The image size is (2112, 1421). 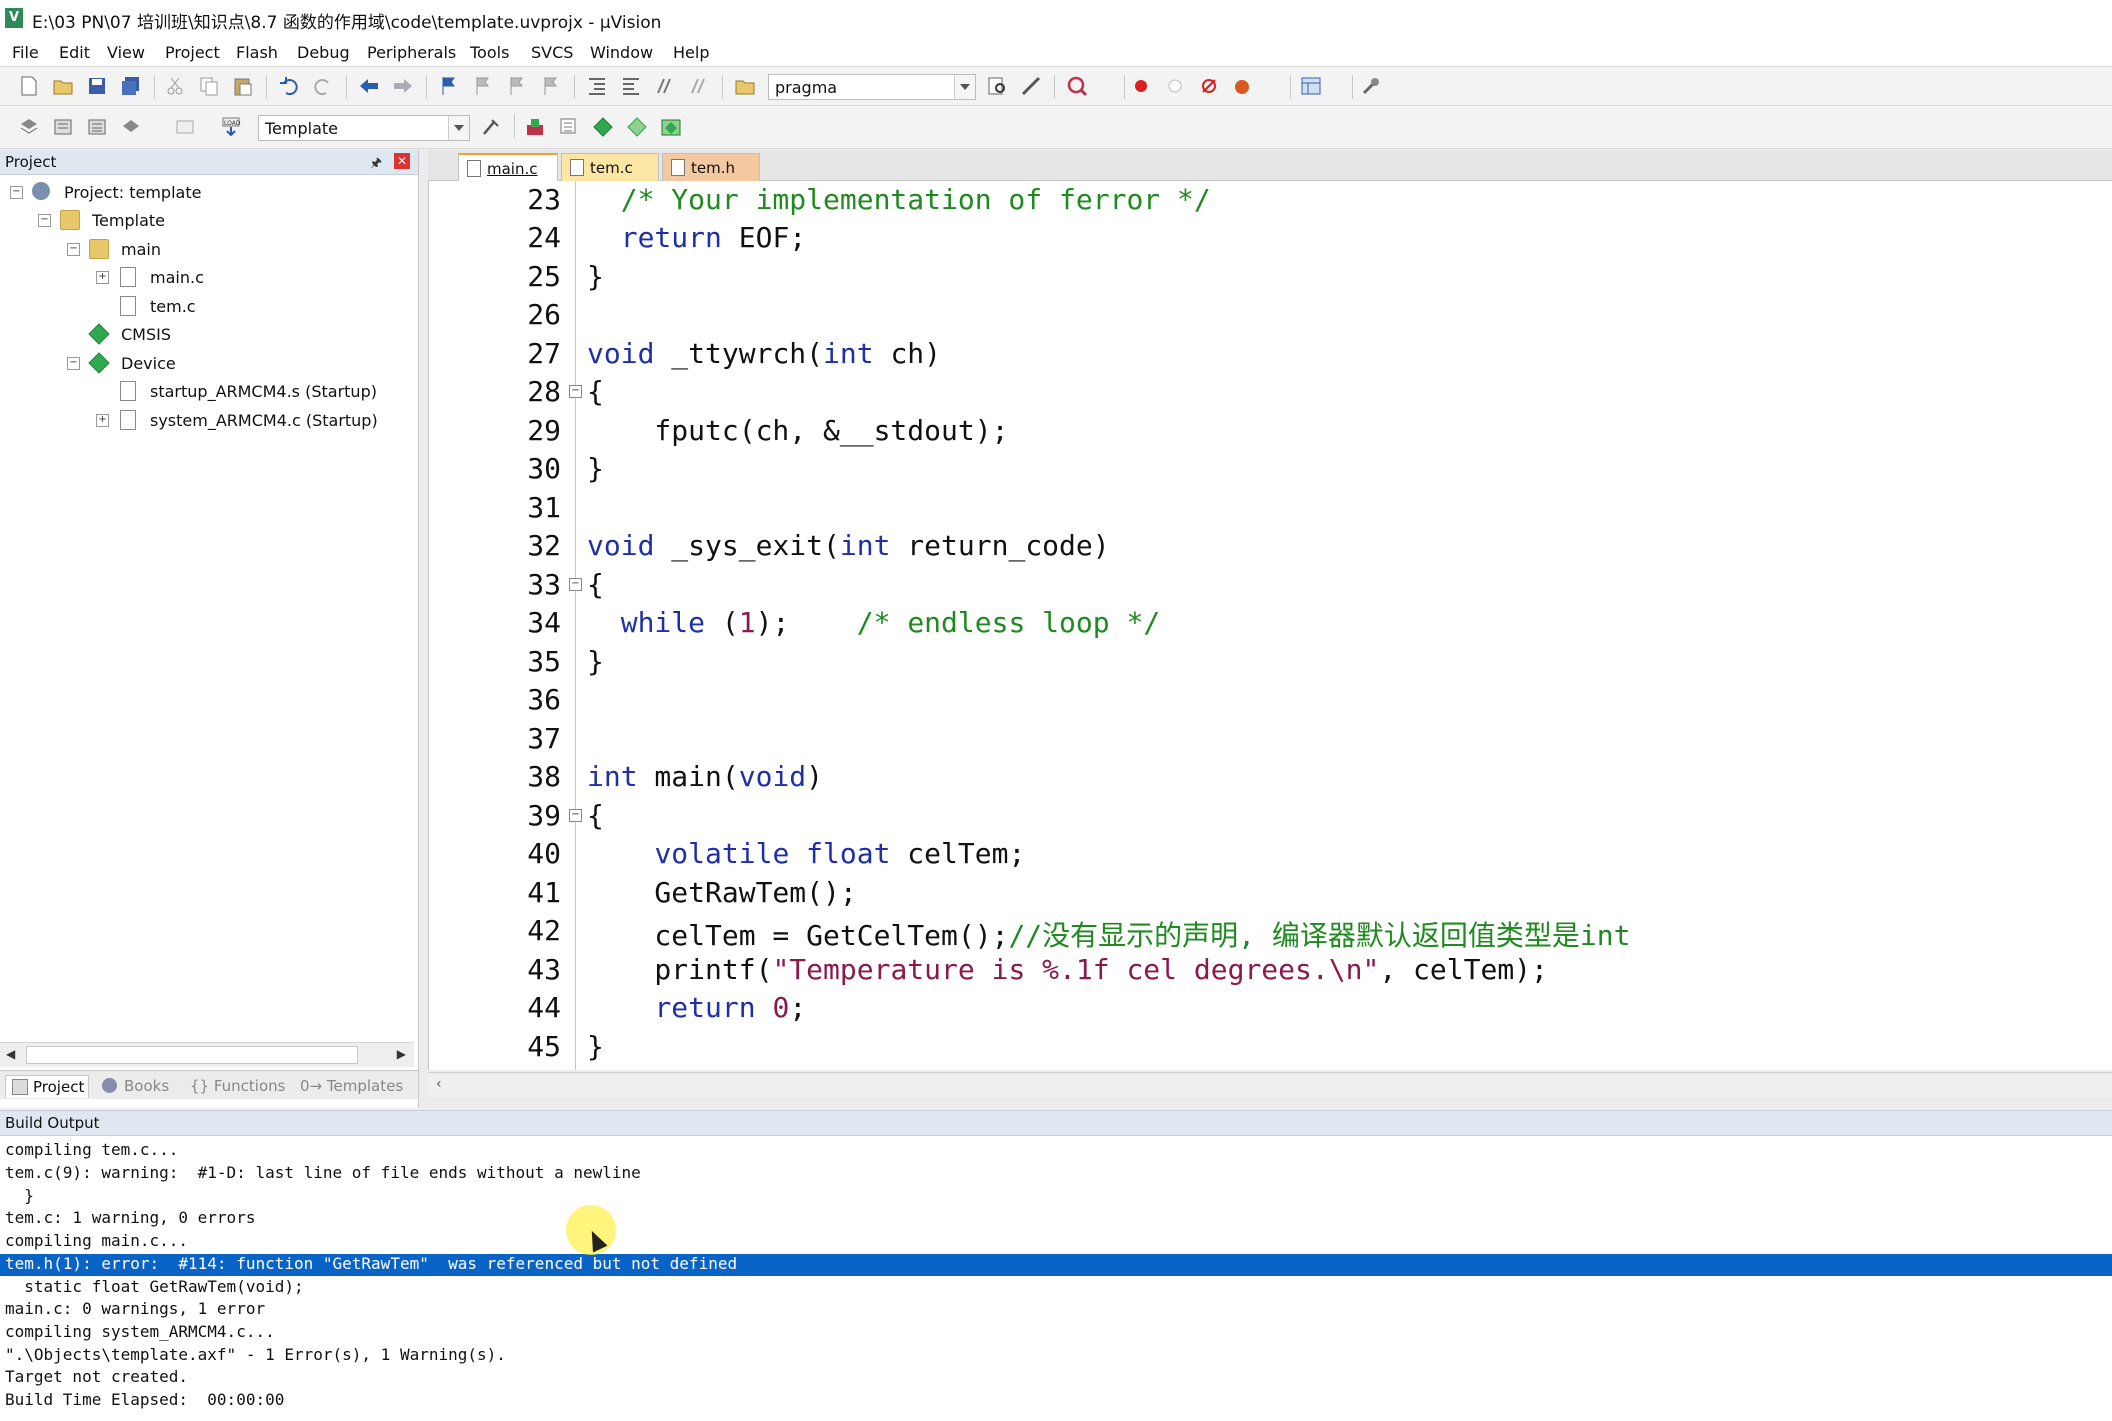 I want to click on find-combobox: pragma, so click(x=872, y=87).